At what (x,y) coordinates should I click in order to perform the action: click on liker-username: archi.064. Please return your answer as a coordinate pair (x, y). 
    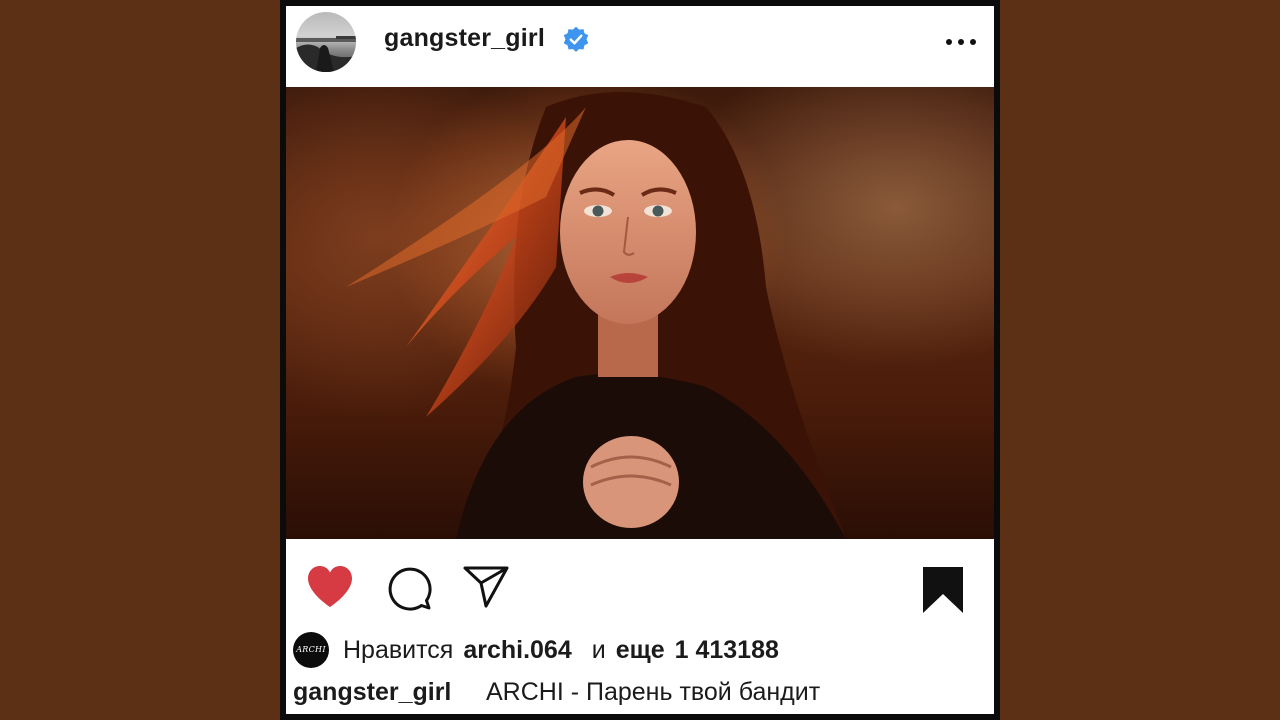
    Looking at the image, I should click on (517, 650).